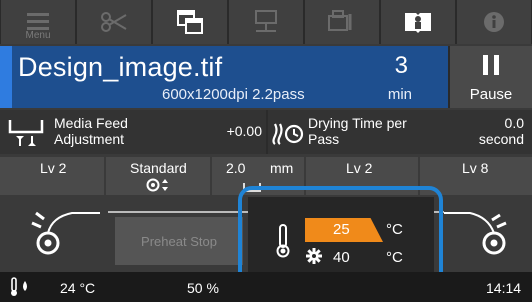  Describe the element at coordinates (236, 168) in the screenshot. I see `gap-value: 2.0` at that location.